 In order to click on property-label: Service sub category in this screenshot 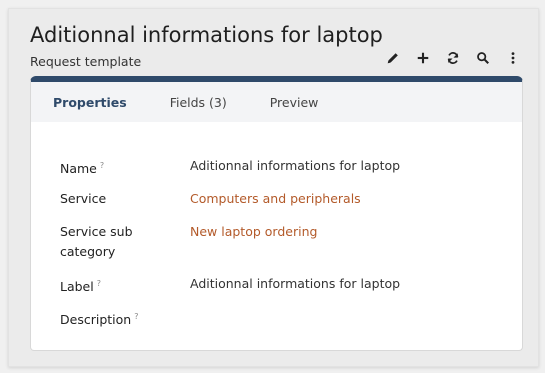, I will do `click(96, 241)`.